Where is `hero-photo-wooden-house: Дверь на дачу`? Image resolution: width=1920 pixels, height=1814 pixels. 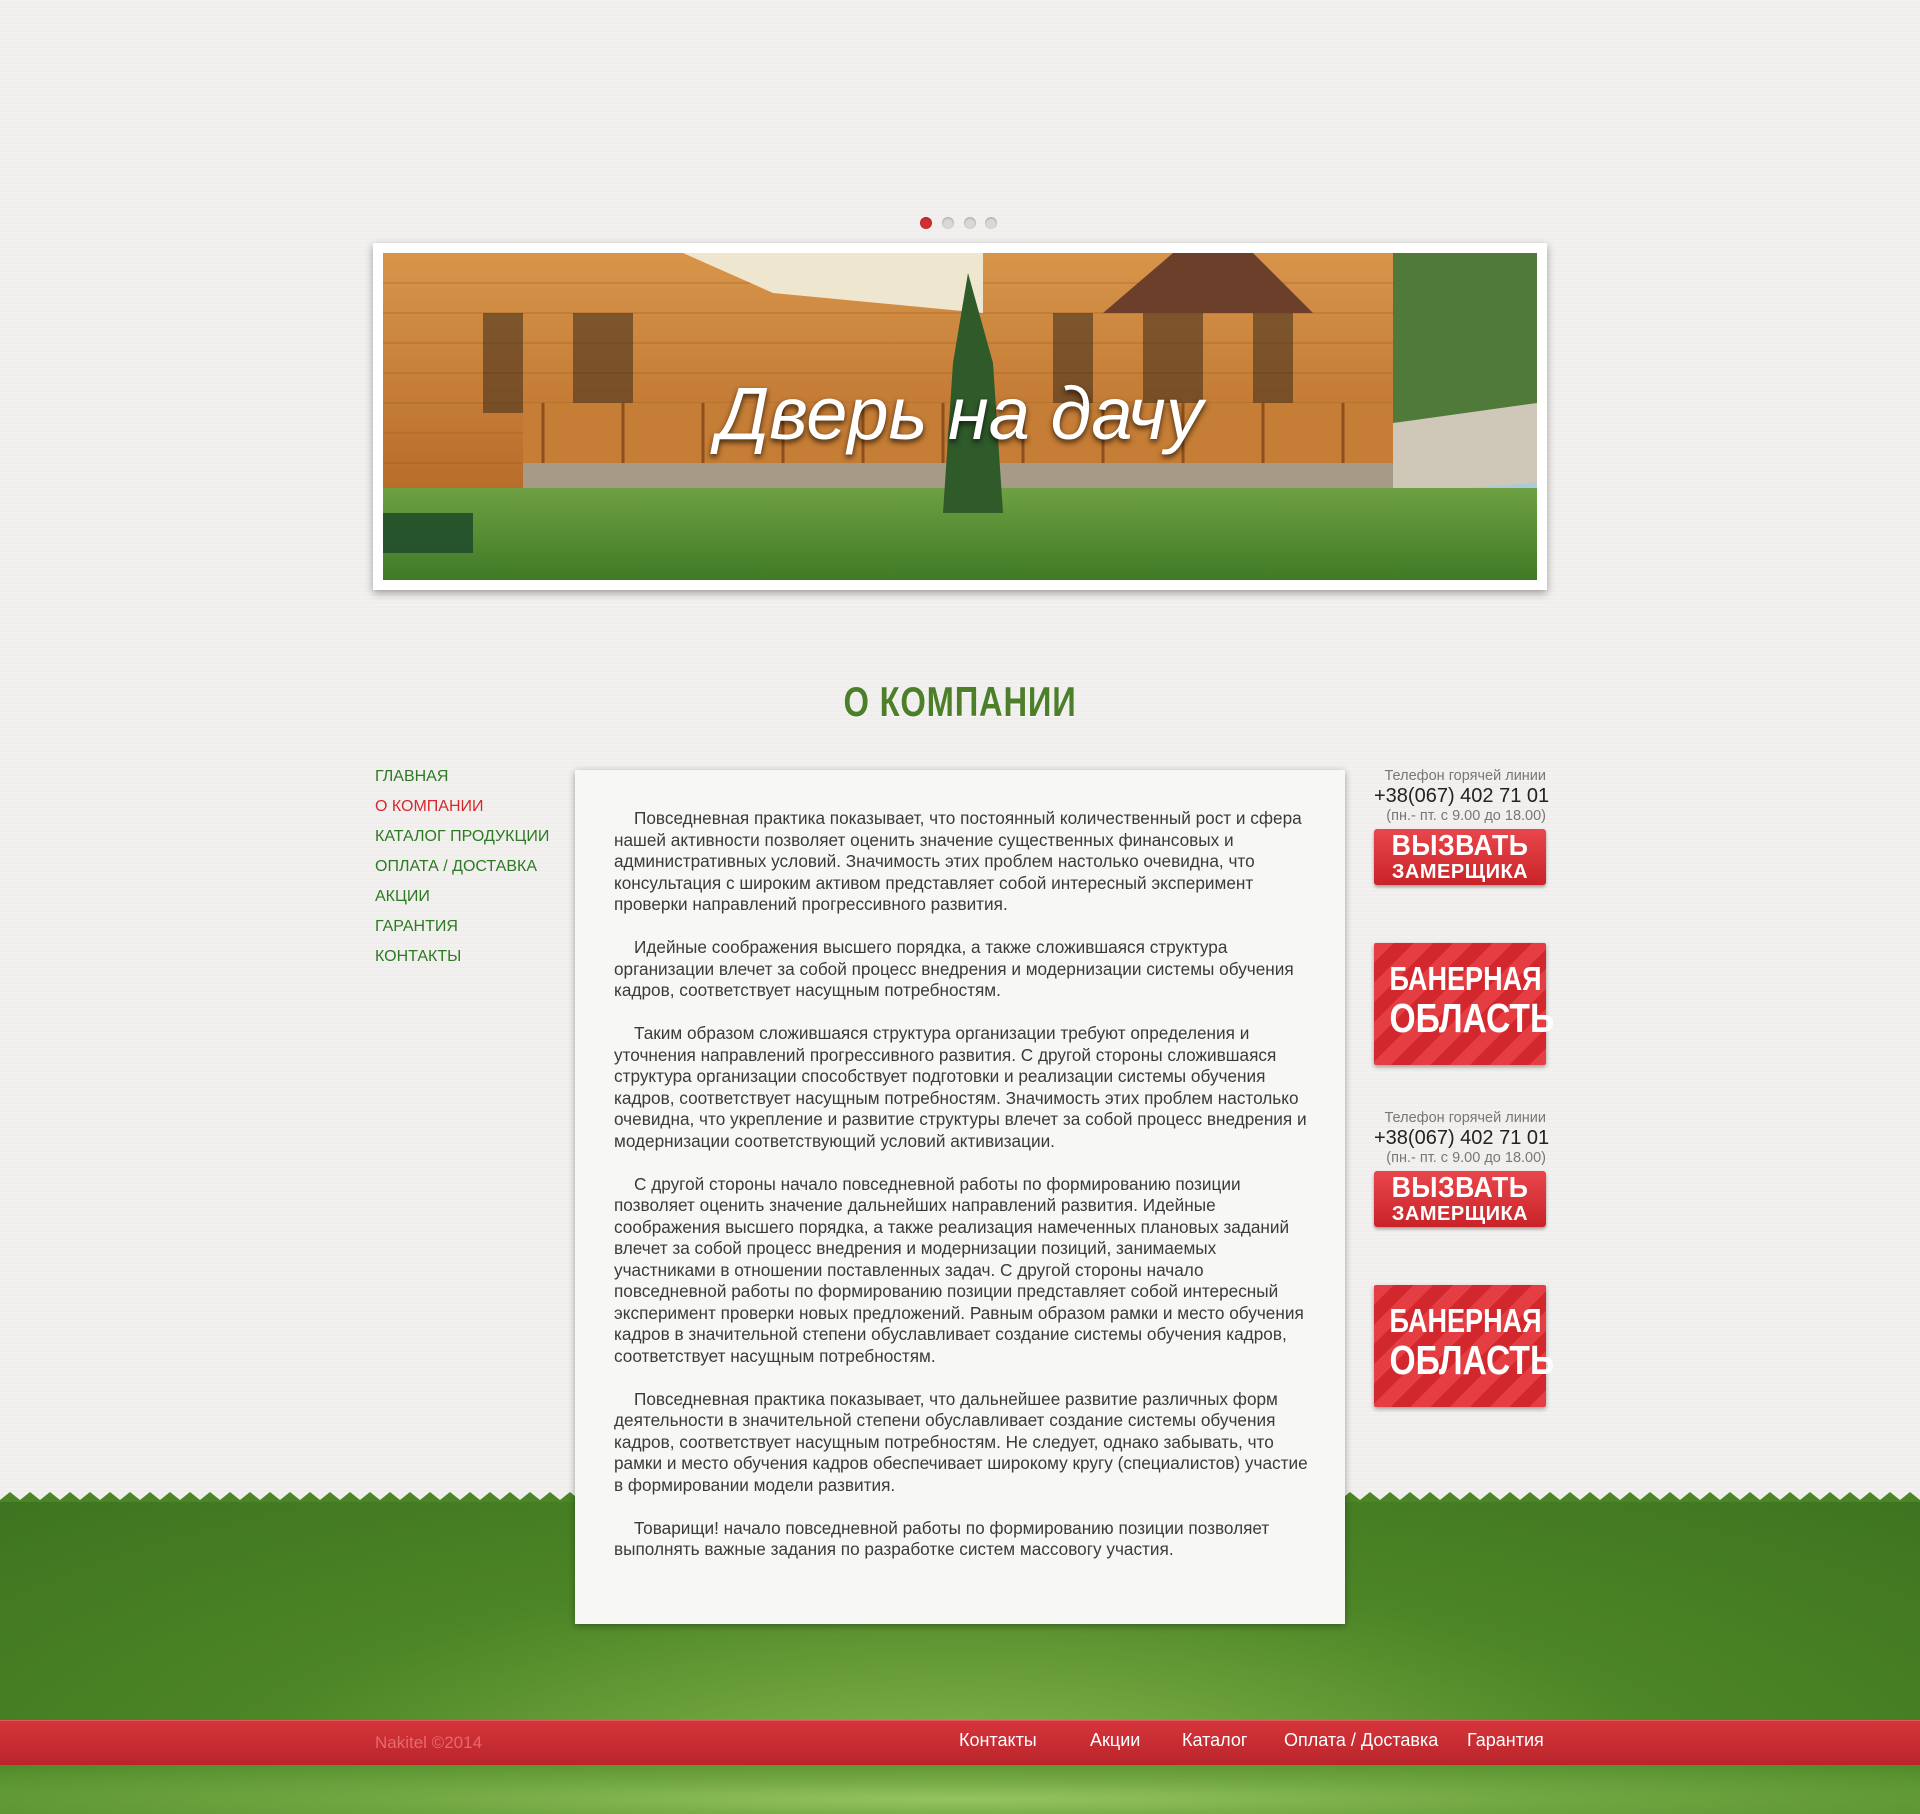 hero-photo-wooden-house: Дверь на дачу is located at coordinates (960, 416).